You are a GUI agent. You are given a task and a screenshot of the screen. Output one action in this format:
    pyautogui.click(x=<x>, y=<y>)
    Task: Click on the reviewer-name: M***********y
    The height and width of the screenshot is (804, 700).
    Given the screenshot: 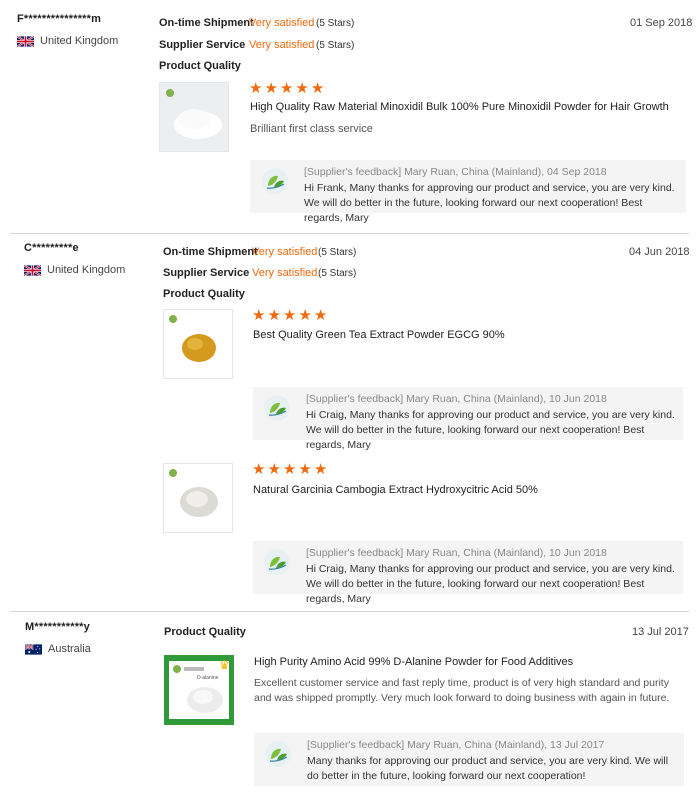 What is the action you would take?
    pyautogui.click(x=57, y=627)
    